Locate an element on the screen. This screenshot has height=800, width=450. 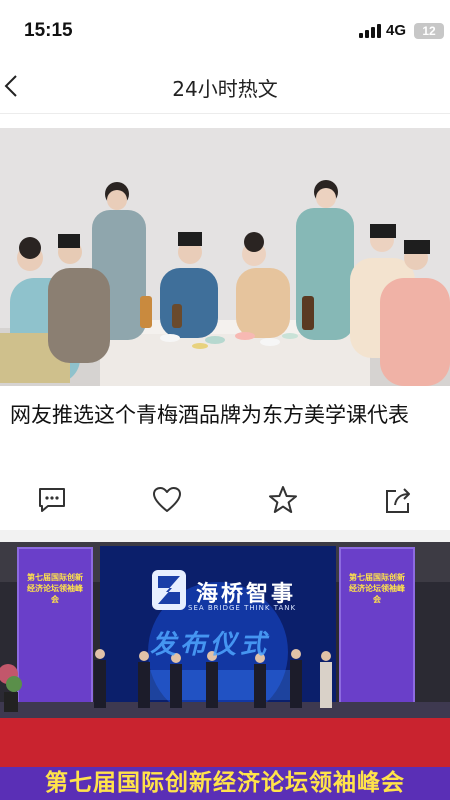
status-bar: 15:15 4G 12 is located at coordinates (225, 29).